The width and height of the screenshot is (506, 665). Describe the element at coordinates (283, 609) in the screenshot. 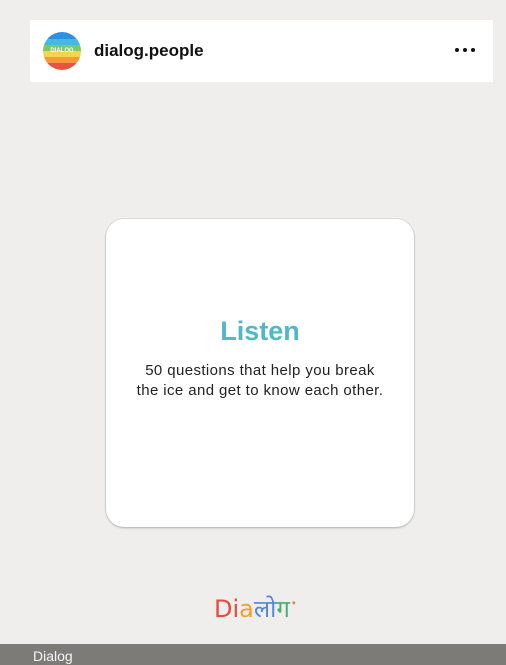

I see `brand-part-4: ग` at that location.